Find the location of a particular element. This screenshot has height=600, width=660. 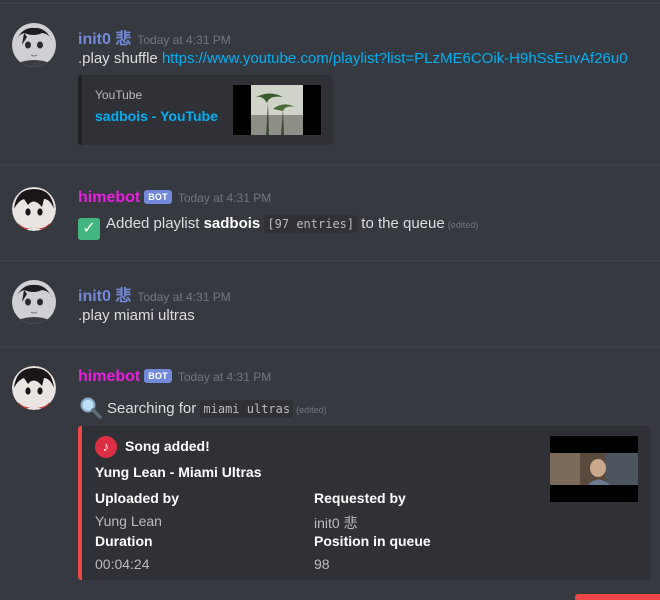

embed-provider: YouTube is located at coordinates (118, 95).